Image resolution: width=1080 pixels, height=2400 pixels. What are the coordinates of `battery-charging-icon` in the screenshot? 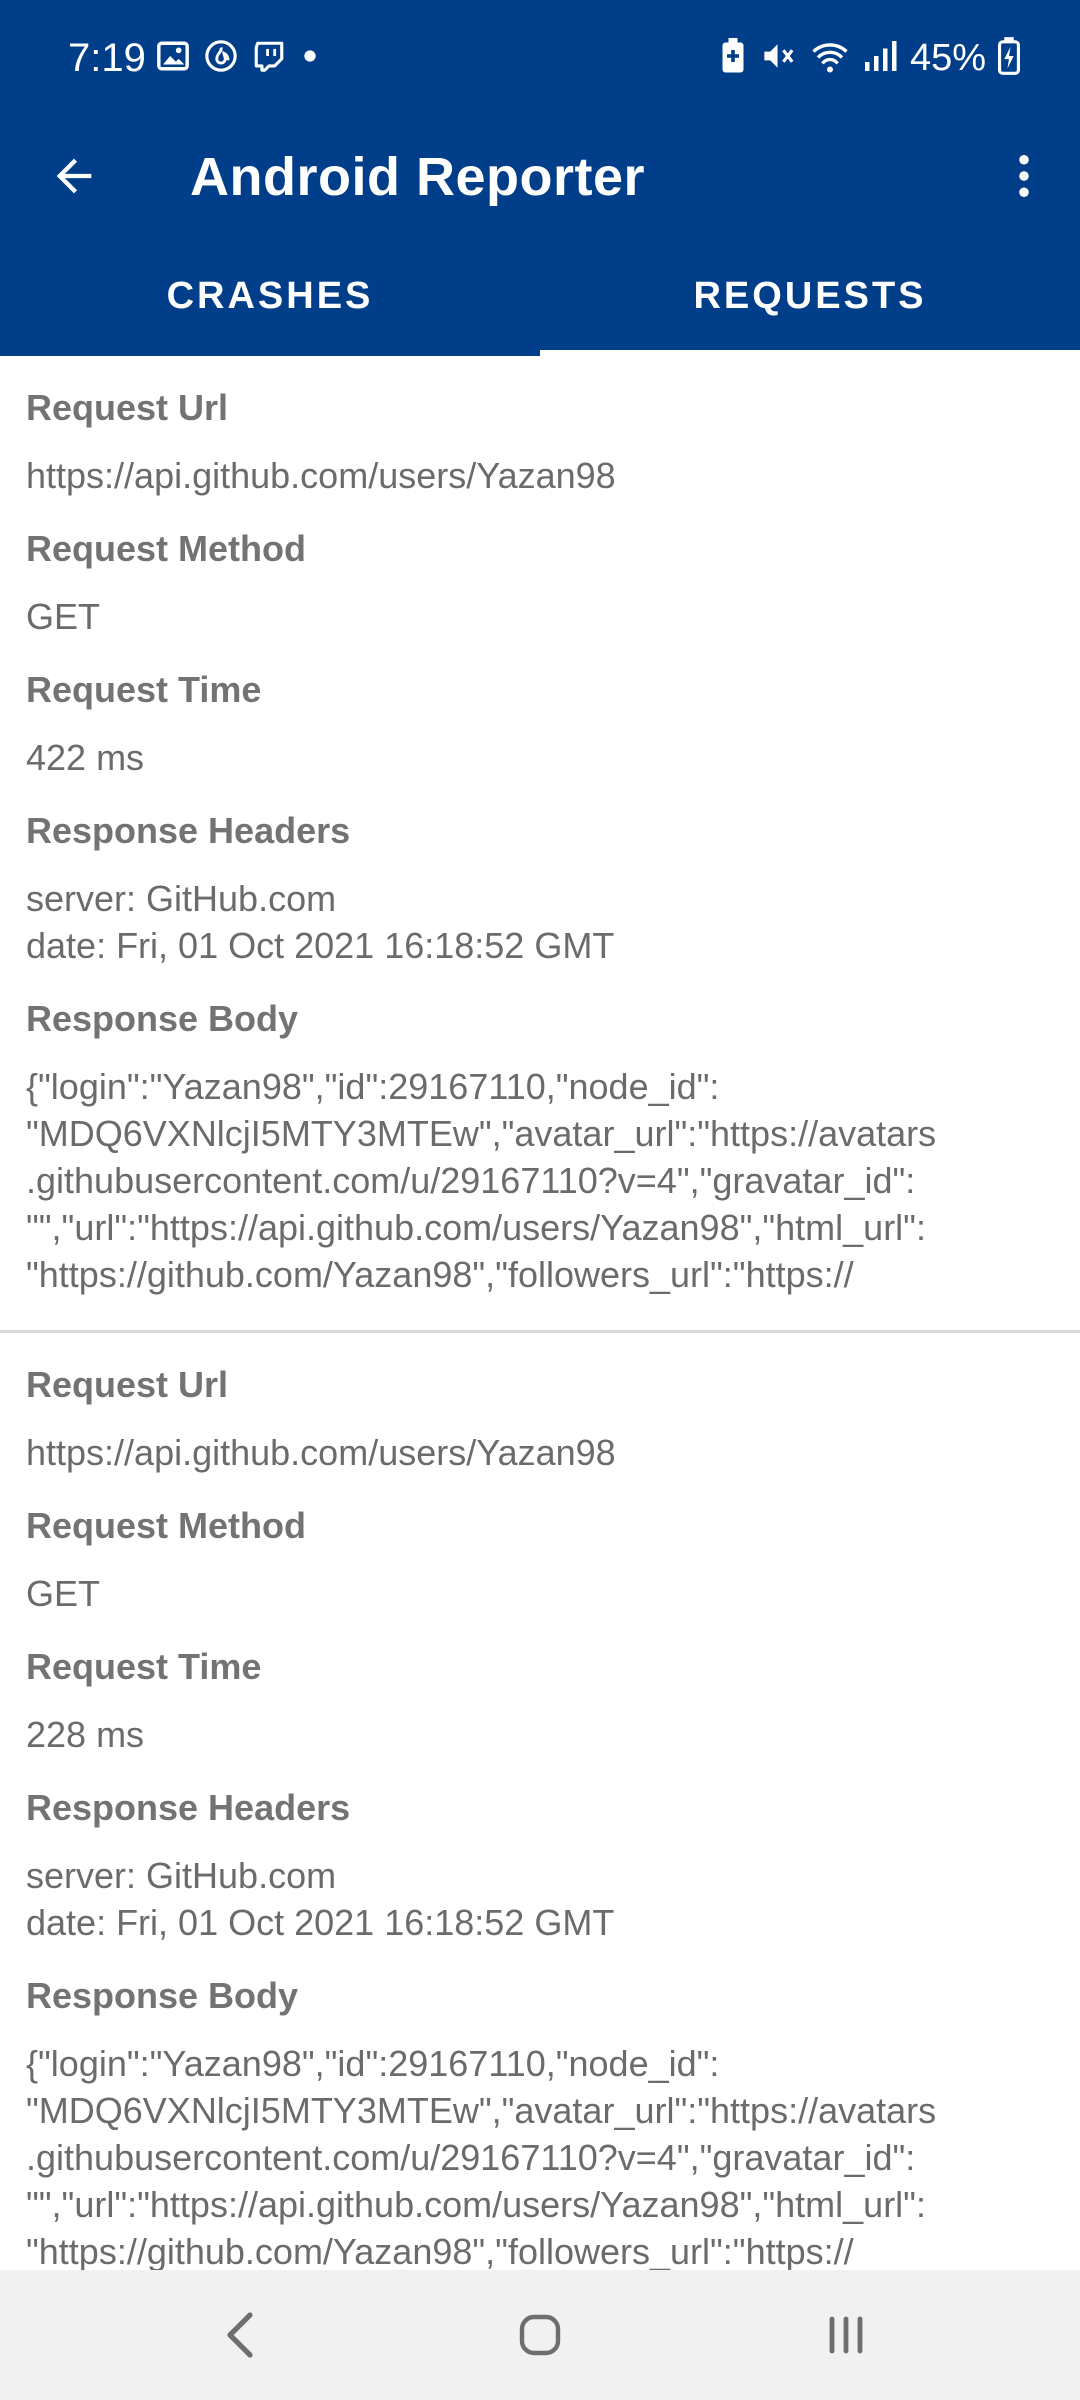 It's located at (1009, 58).